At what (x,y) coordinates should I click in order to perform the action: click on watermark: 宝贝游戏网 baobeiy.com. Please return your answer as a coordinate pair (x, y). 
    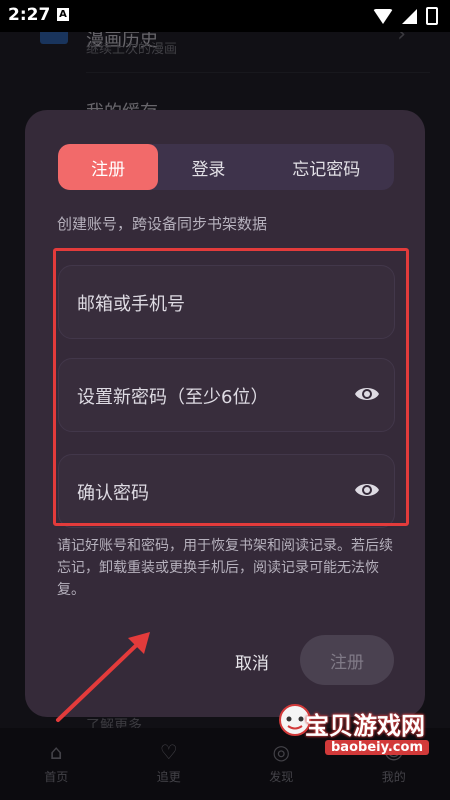
    Looking at the image, I should click on (360, 740).